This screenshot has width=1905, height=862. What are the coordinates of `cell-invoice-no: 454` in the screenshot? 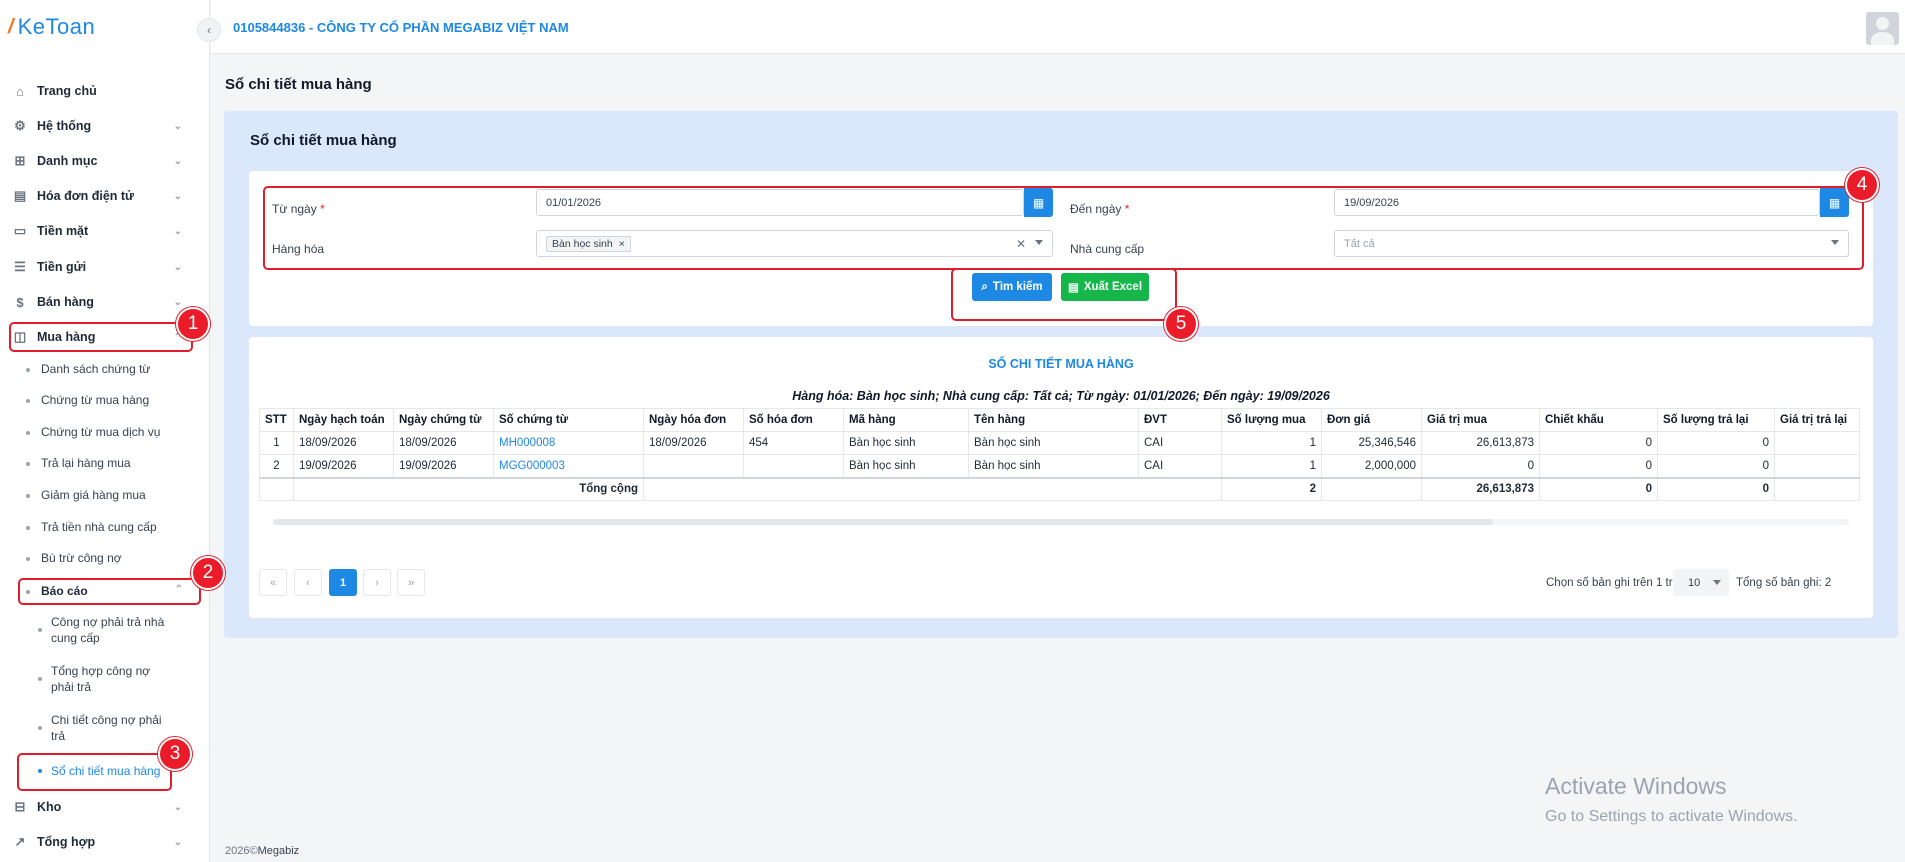 It's located at (793, 443).